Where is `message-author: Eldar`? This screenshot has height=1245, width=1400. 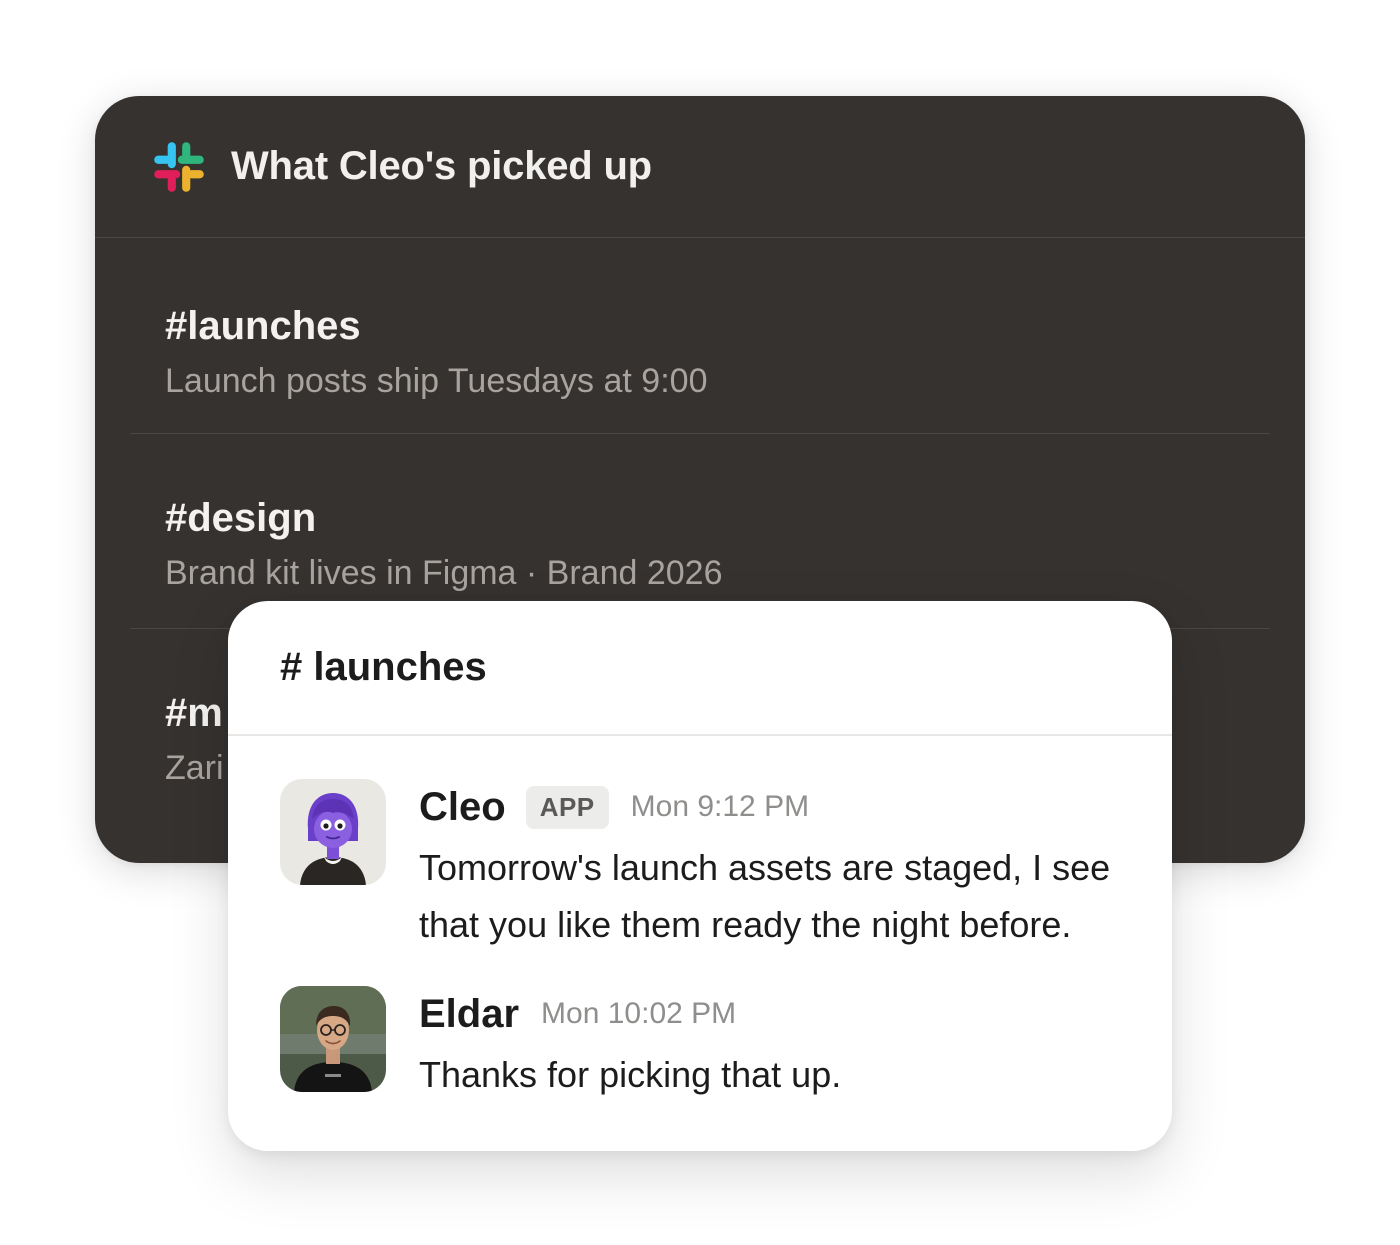 message-author: Eldar is located at coordinates (469, 1014).